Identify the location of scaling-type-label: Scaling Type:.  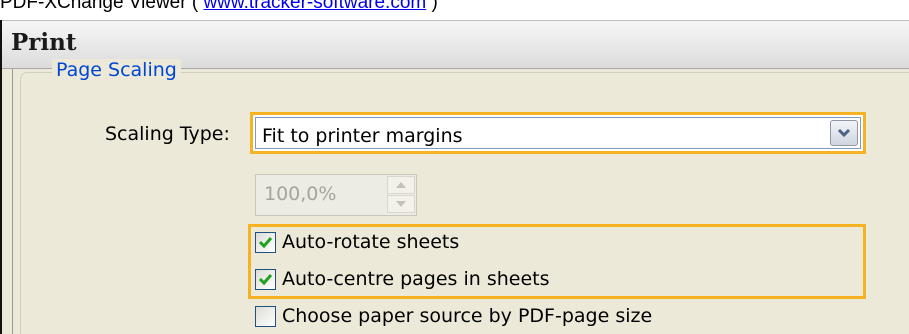
(167, 134).